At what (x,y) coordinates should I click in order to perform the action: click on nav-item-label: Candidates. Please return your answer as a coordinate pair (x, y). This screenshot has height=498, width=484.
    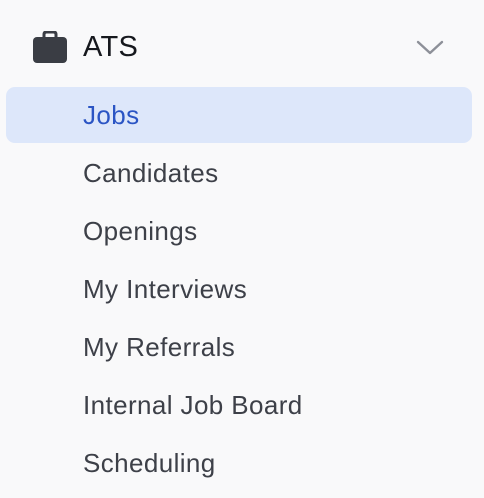
    Looking at the image, I should click on (151, 173).